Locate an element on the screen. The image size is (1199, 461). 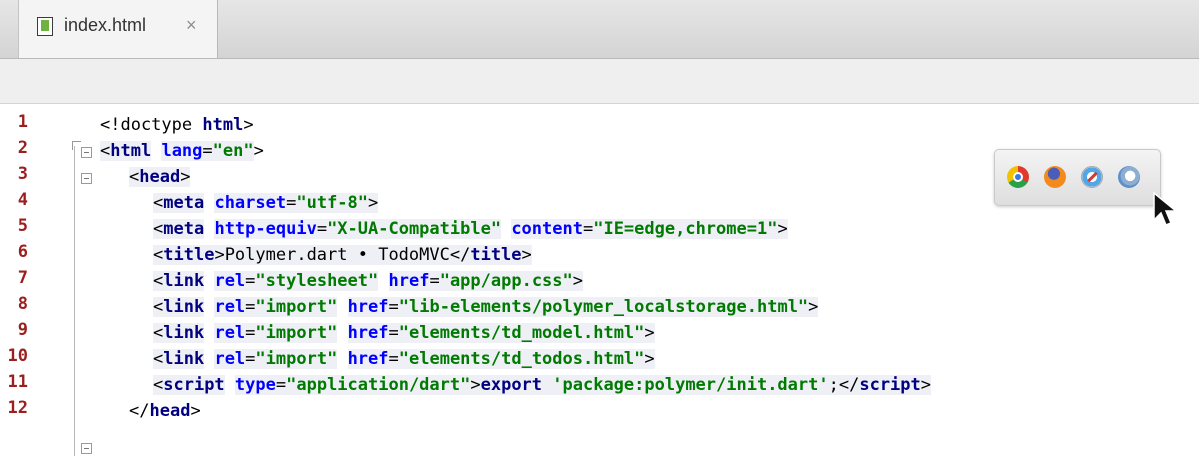
line-number: 1 is located at coordinates (22, 122).